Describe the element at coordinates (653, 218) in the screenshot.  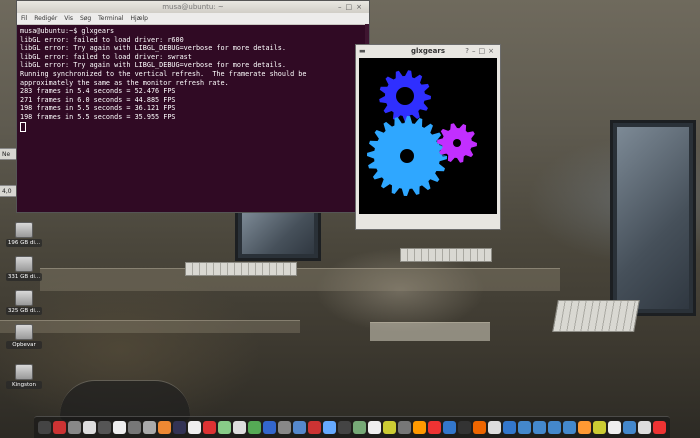
I see `wallpaper-monitor-right` at that location.